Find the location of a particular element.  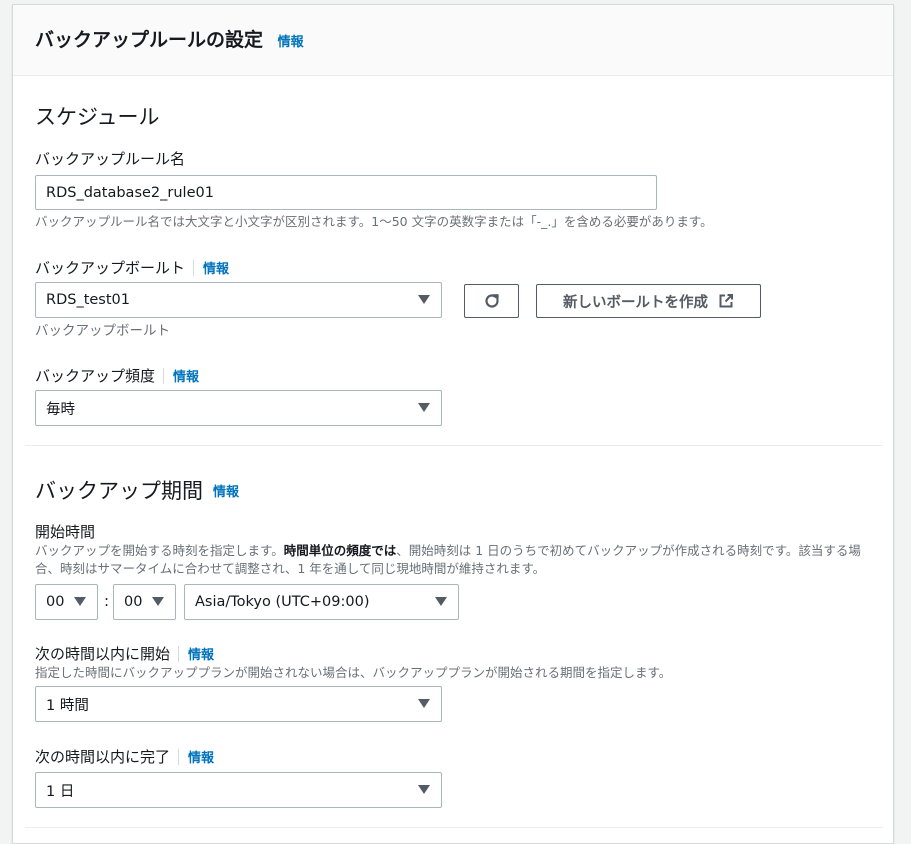

complete-within-info-link: 情報 is located at coordinates (201, 756).